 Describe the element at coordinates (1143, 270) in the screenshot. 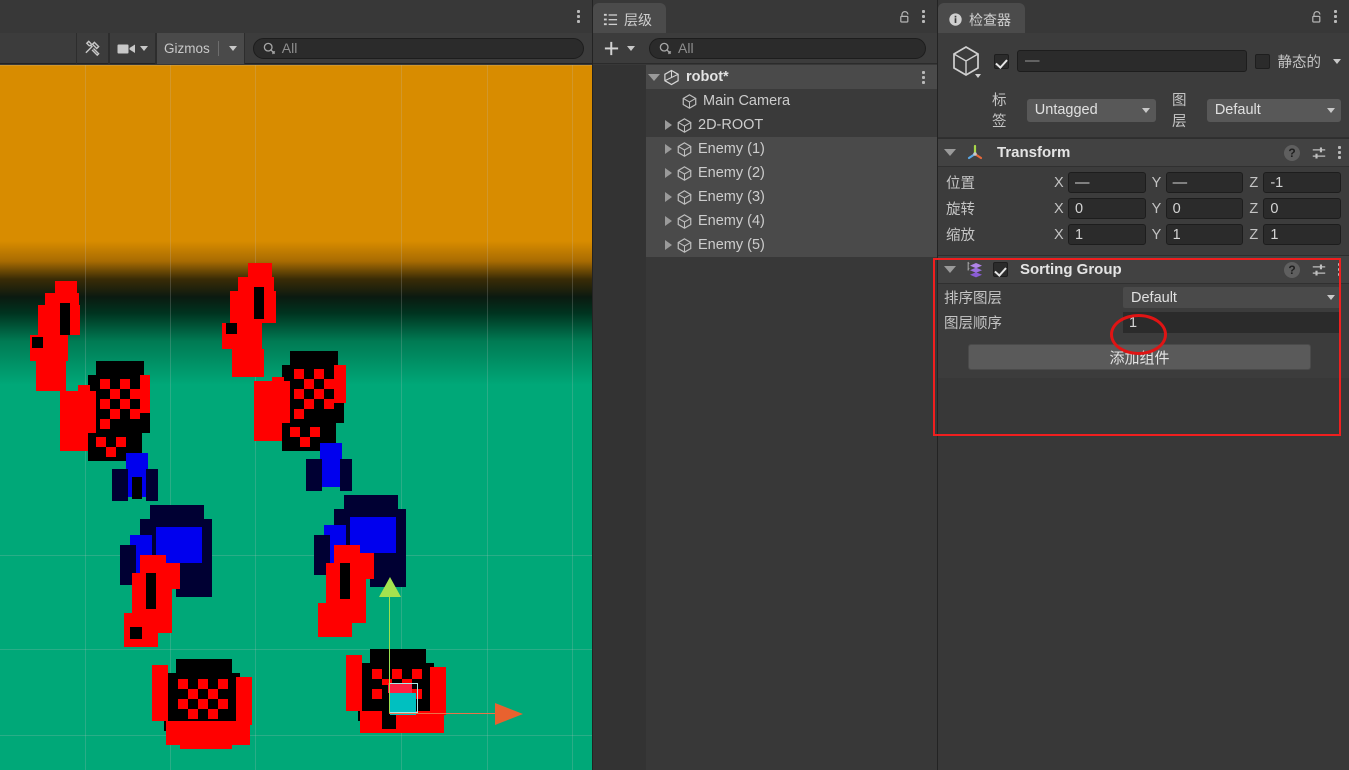

I see `sorting-group-header: Sorting Group ?` at that location.